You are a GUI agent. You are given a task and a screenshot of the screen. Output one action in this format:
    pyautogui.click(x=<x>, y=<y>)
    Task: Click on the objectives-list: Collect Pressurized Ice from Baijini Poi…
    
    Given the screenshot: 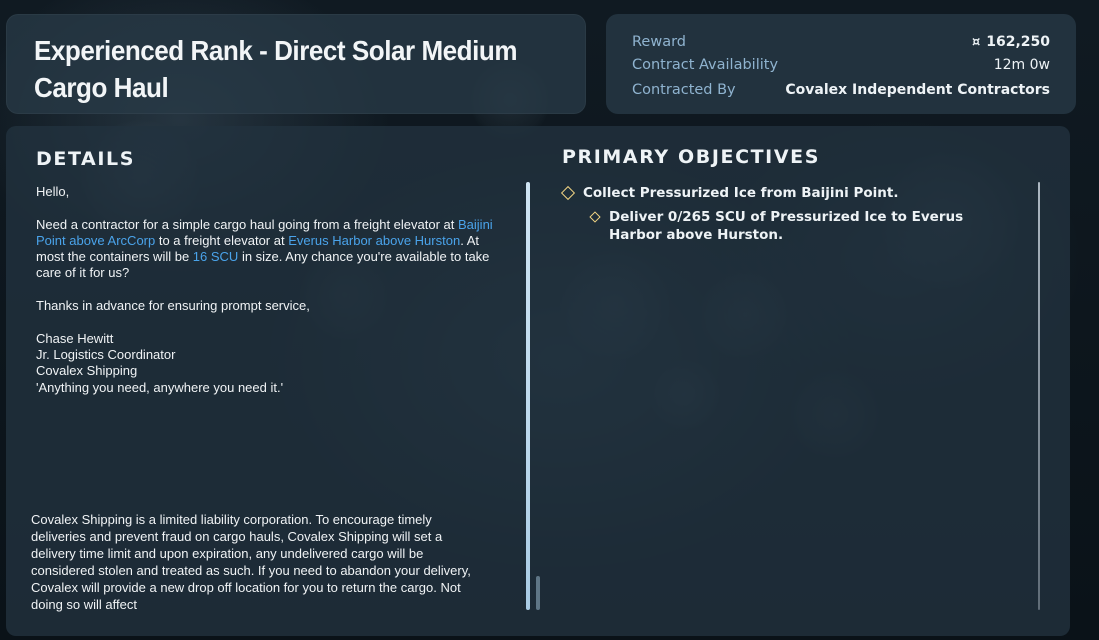 What is the action you would take?
    pyautogui.click(x=780, y=214)
    